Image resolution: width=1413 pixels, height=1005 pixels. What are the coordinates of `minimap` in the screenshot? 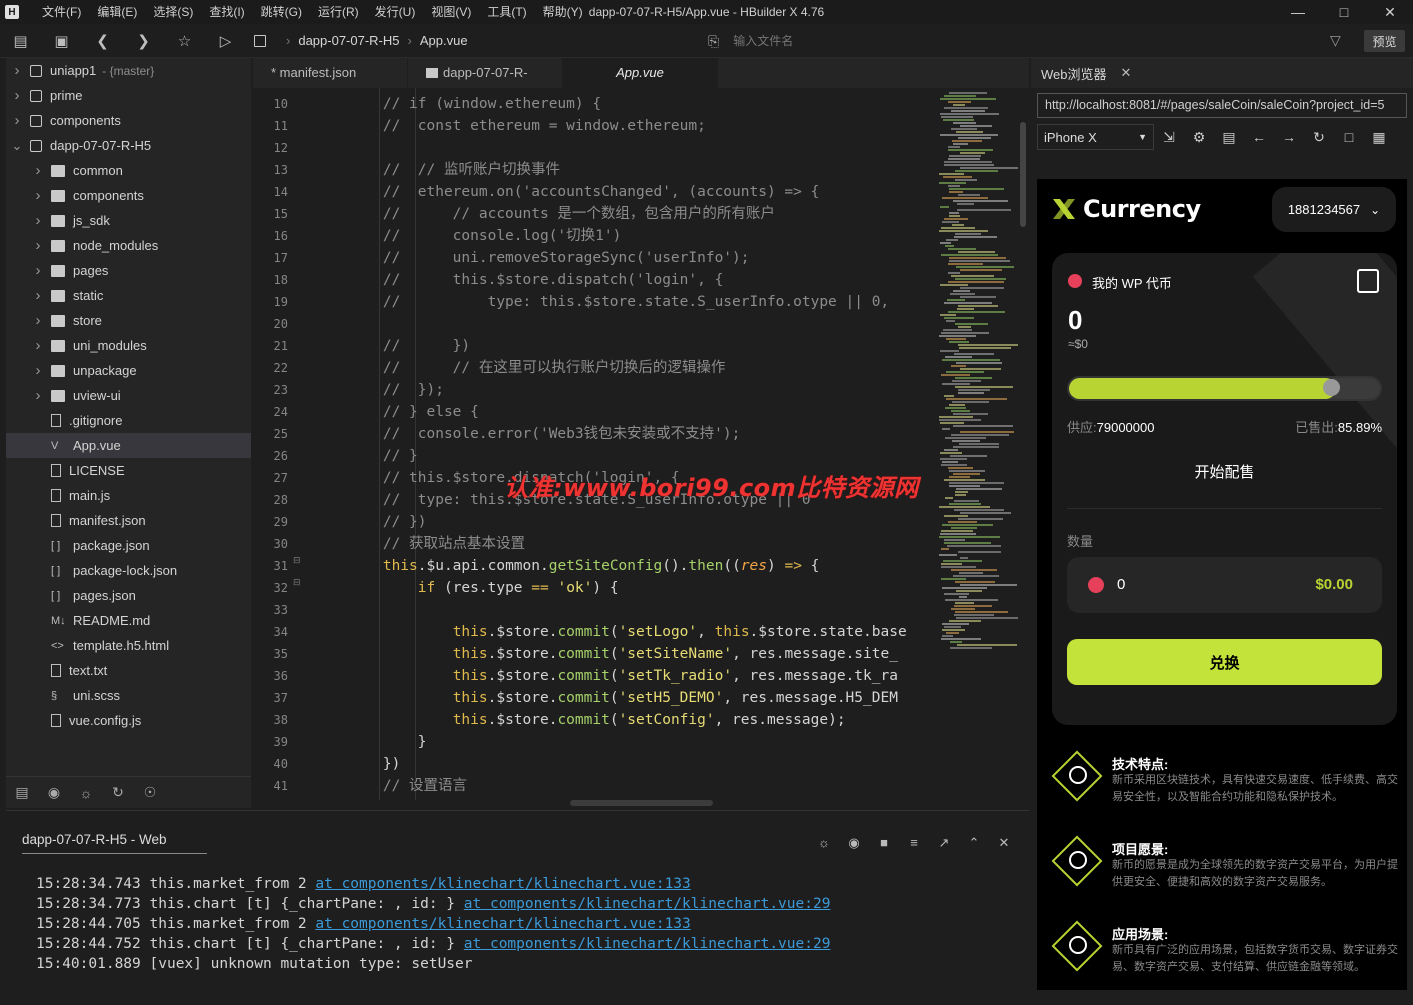 It's located at (983, 444).